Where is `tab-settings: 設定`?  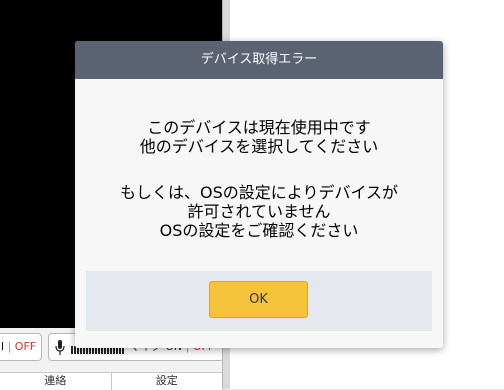 tab-settings: 設定 is located at coordinates (167, 381).